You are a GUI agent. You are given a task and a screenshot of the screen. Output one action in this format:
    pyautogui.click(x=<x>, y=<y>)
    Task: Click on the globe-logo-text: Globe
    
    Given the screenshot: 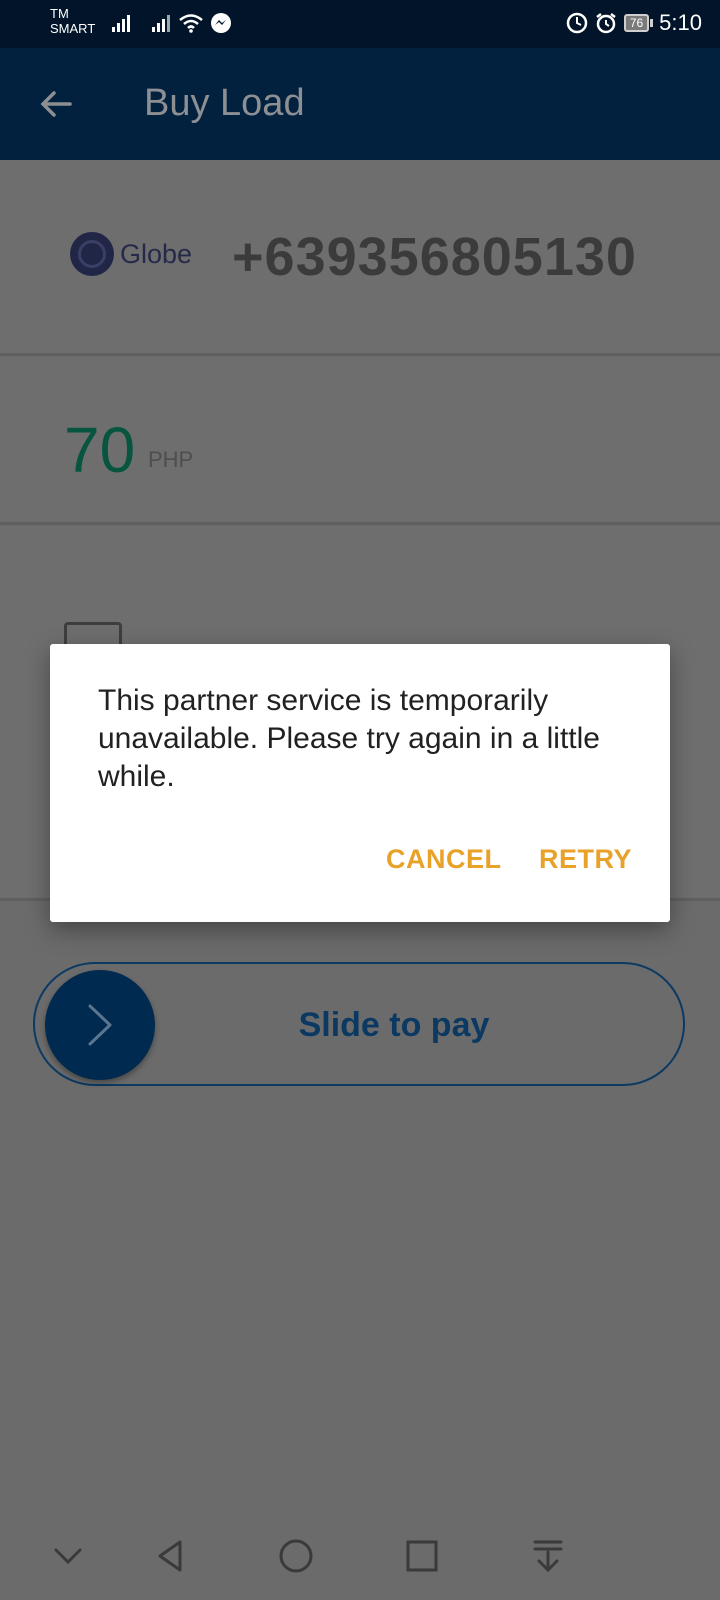 What is the action you would take?
    pyautogui.click(x=156, y=253)
    